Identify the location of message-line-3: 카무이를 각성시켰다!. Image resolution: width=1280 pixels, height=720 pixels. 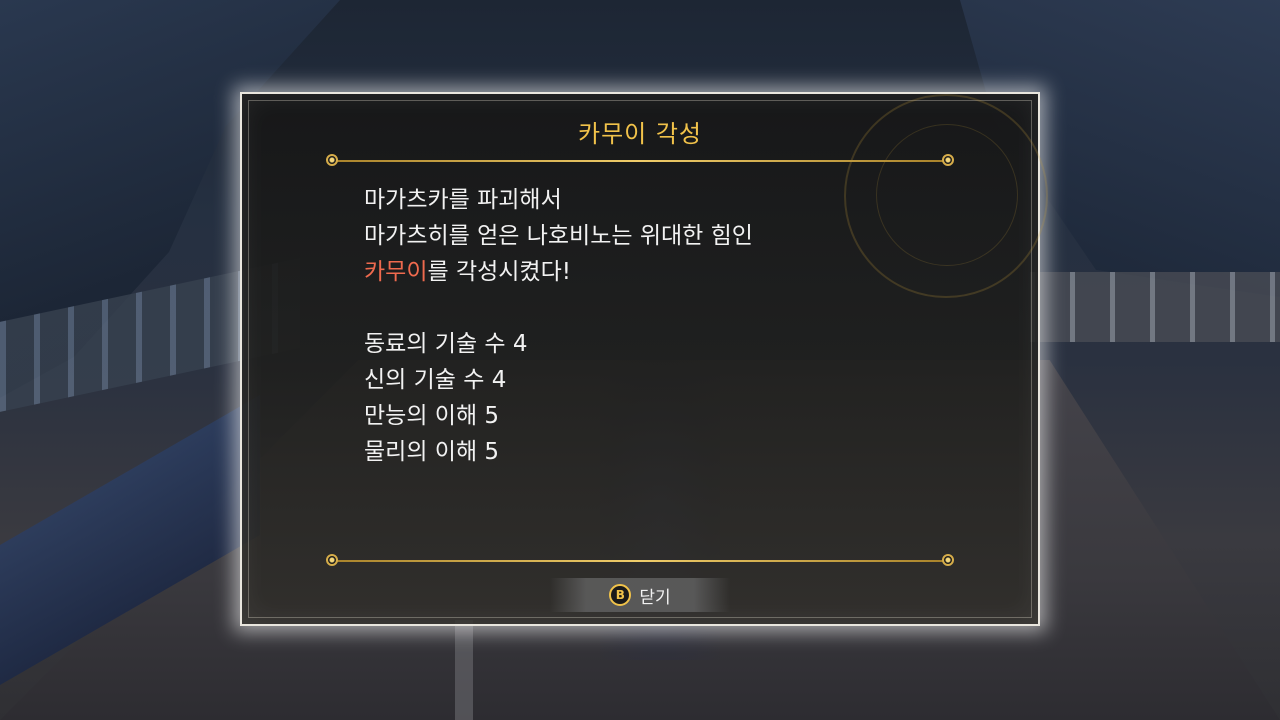
(644, 272).